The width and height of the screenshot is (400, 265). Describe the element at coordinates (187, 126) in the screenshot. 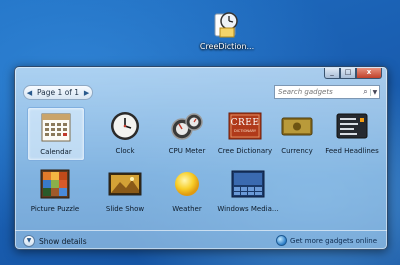

I see `cpu-meter-icon` at that location.